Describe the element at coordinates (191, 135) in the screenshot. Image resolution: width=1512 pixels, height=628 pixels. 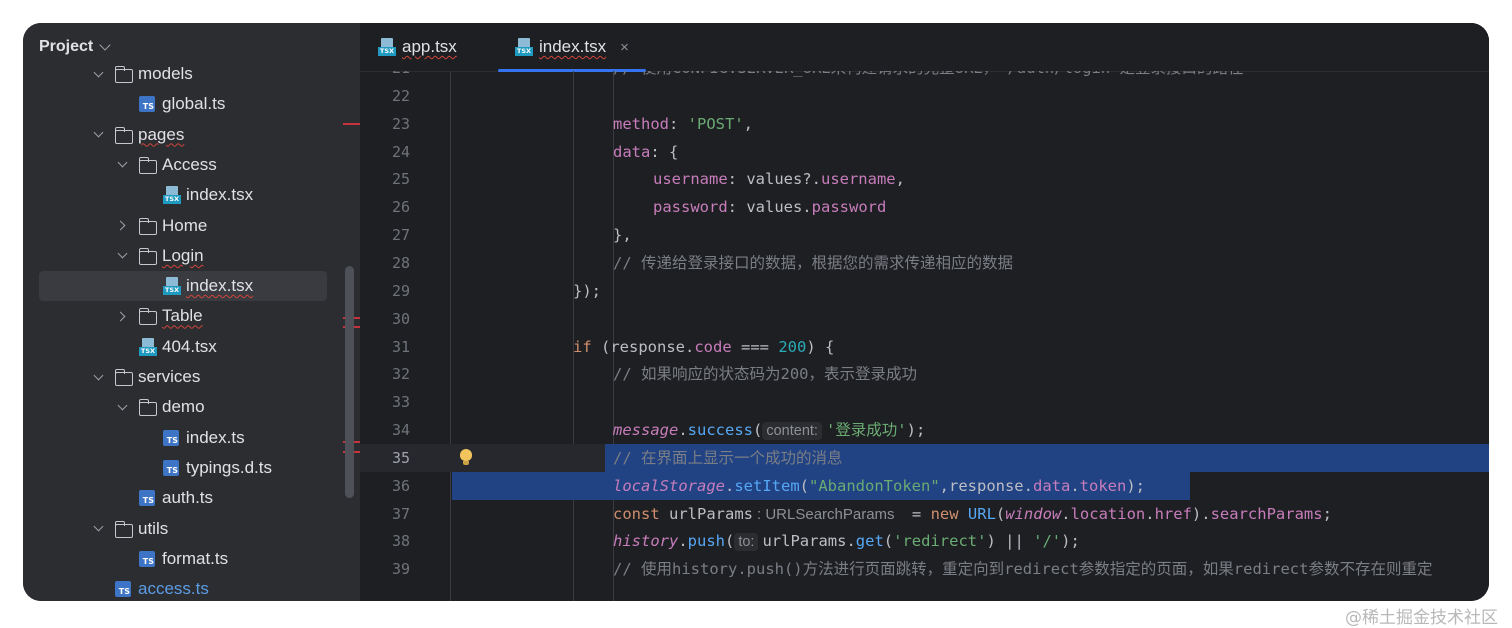
I see `tree-folder: pages` at that location.